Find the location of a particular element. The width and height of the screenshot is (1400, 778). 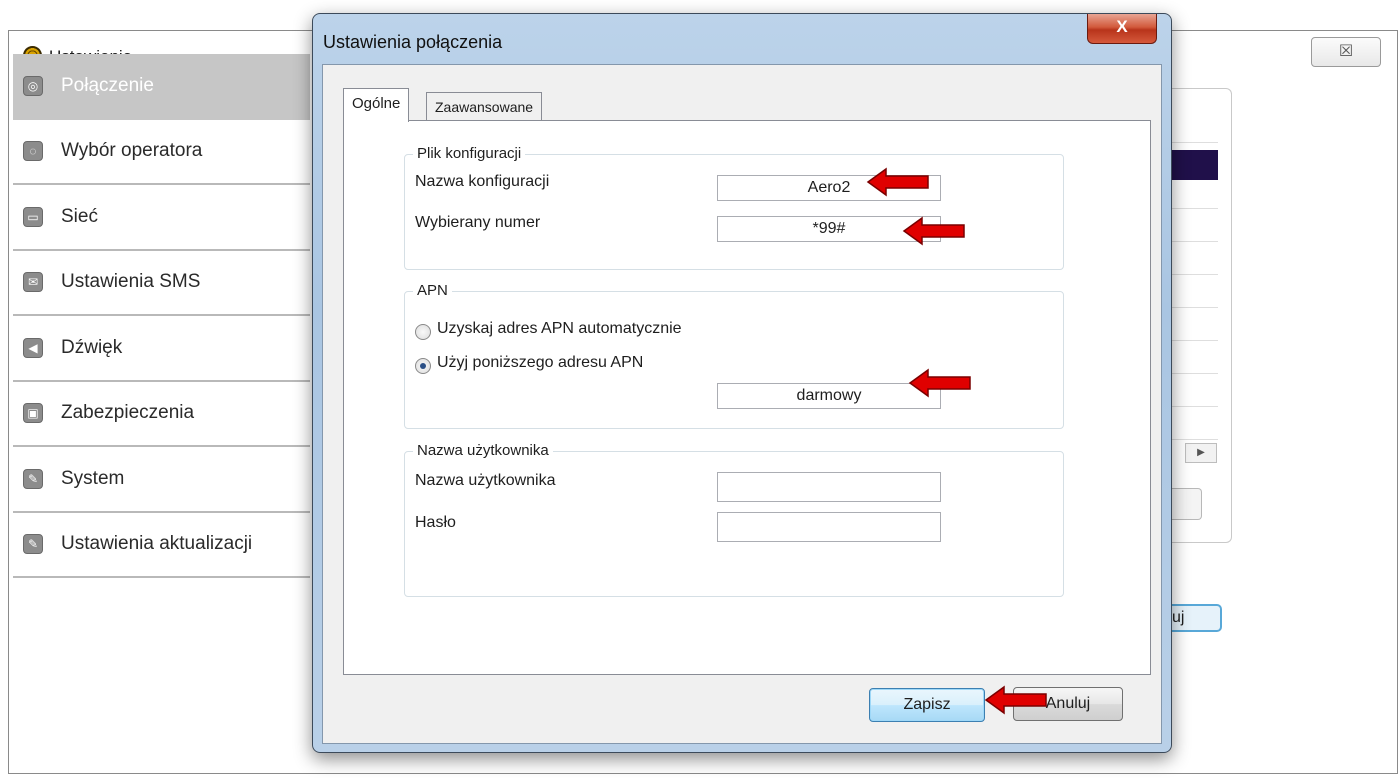

tab-zaawansowane: Zaawansowane is located at coordinates (484, 106).